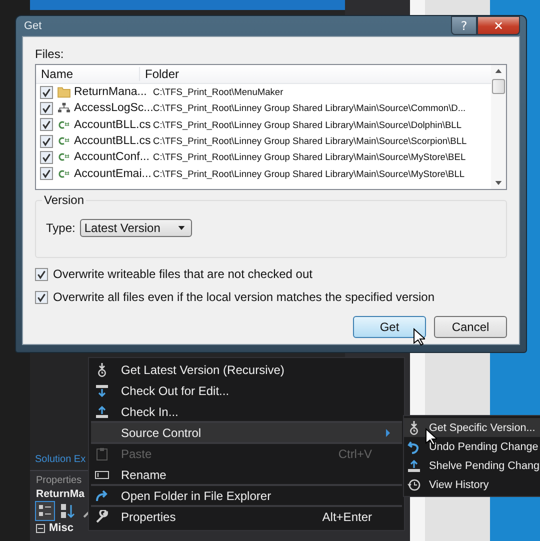  Describe the element at coordinates (498, 127) in the screenshot. I see `scrollbar` at that location.